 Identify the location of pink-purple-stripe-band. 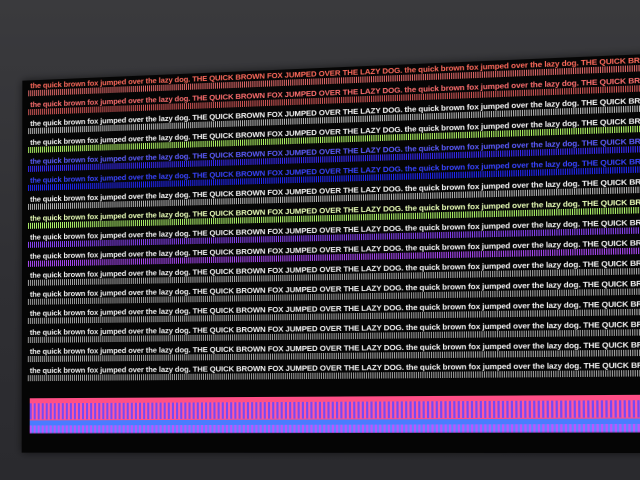
(334, 410).